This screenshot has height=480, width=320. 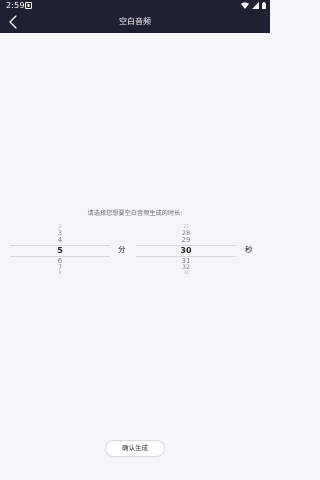 I want to click on app-header: 空白音频, so click(x=135, y=22).